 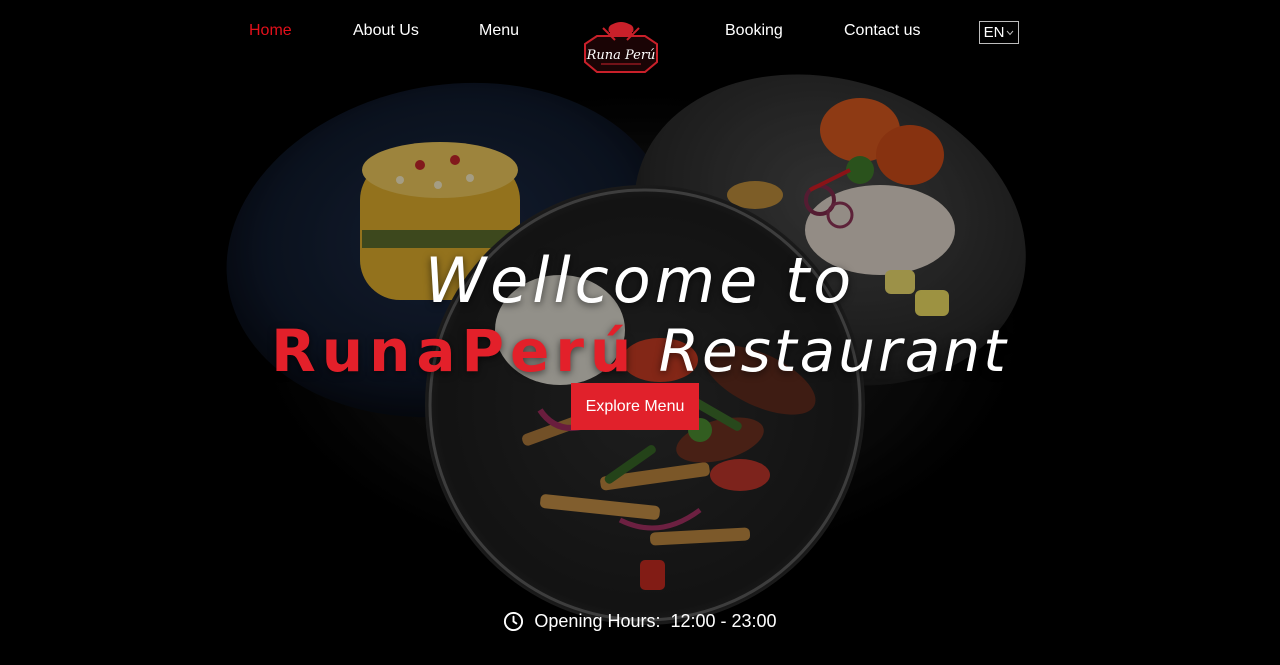 What do you see at coordinates (635, 406) in the screenshot?
I see `explore-menu-button: Explore Menu` at bounding box center [635, 406].